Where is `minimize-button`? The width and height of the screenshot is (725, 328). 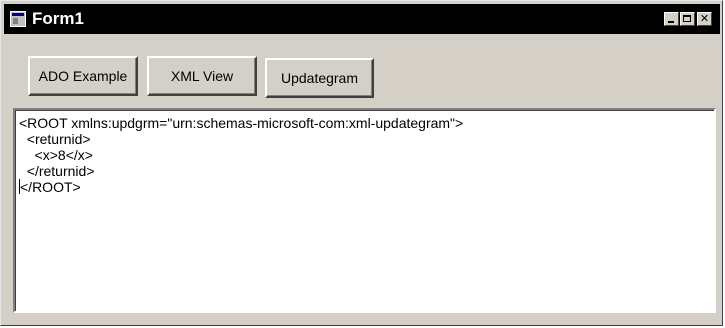 minimize-button is located at coordinates (671, 19).